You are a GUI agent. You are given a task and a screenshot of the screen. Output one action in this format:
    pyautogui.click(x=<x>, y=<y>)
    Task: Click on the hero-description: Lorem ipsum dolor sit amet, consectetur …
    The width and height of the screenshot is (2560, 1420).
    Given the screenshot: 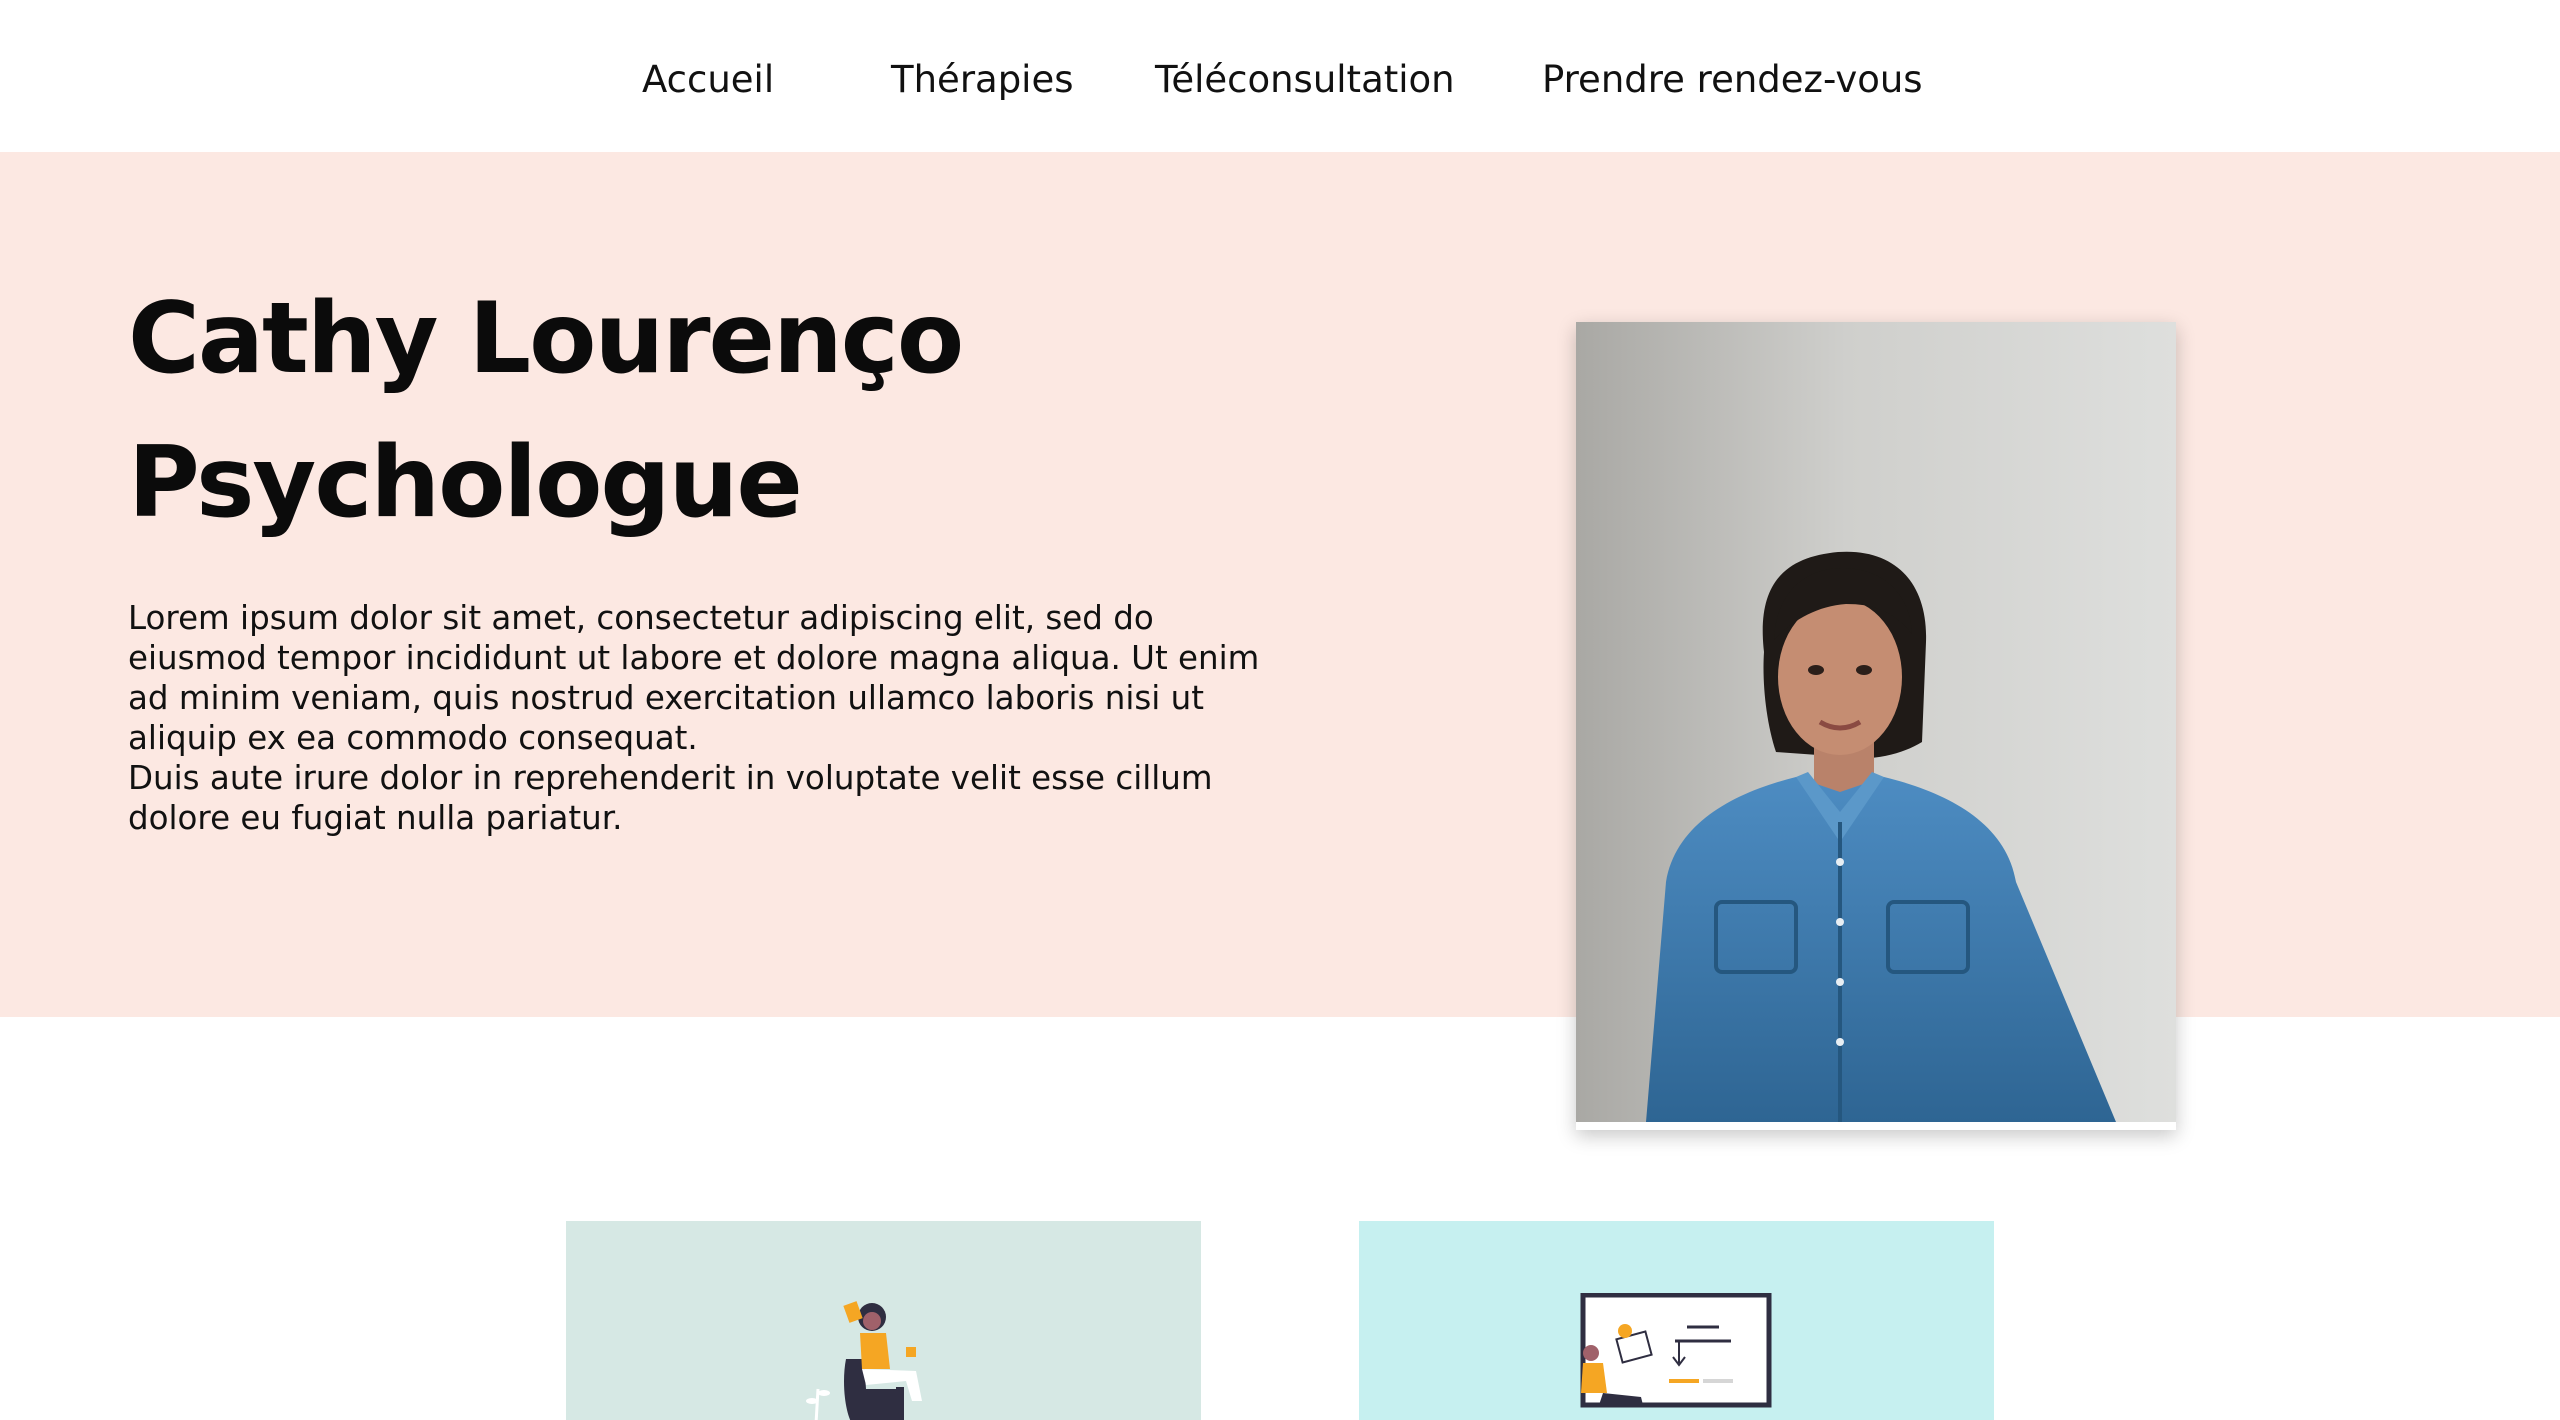 What is the action you would take?
    pyautogui.click(x=703, y=718)
    